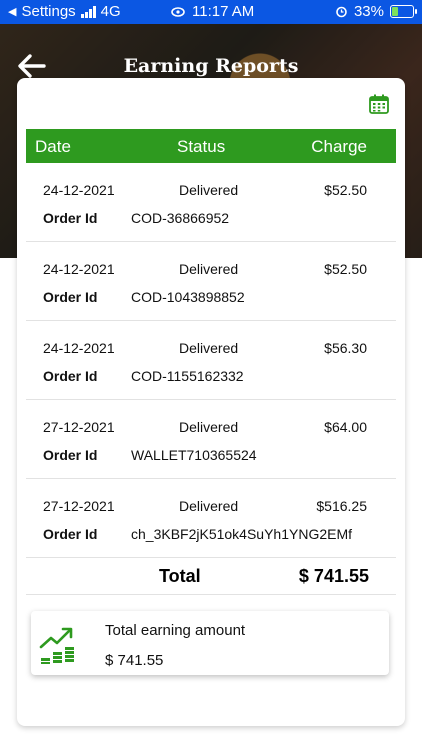 Image resolution: width=422 pixels, height=750 pixels. What do you see at coordinates (339, 146) in the screenshot?
I see `column-header-charge: Charge` at bounding box center [339, 146].